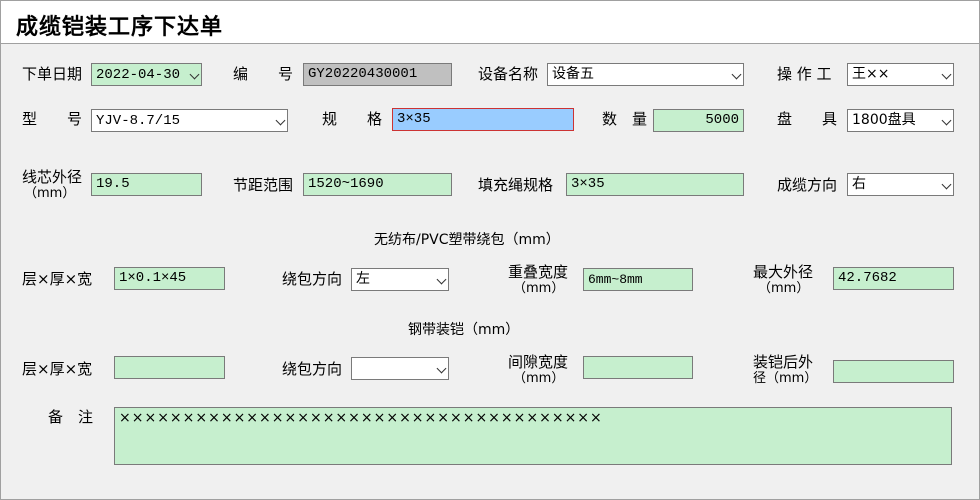  What do you see at coordinates (538, 272) in the screenshot?
I see `overlap-label: 重叠宽度` at bounding box center [538, 272].